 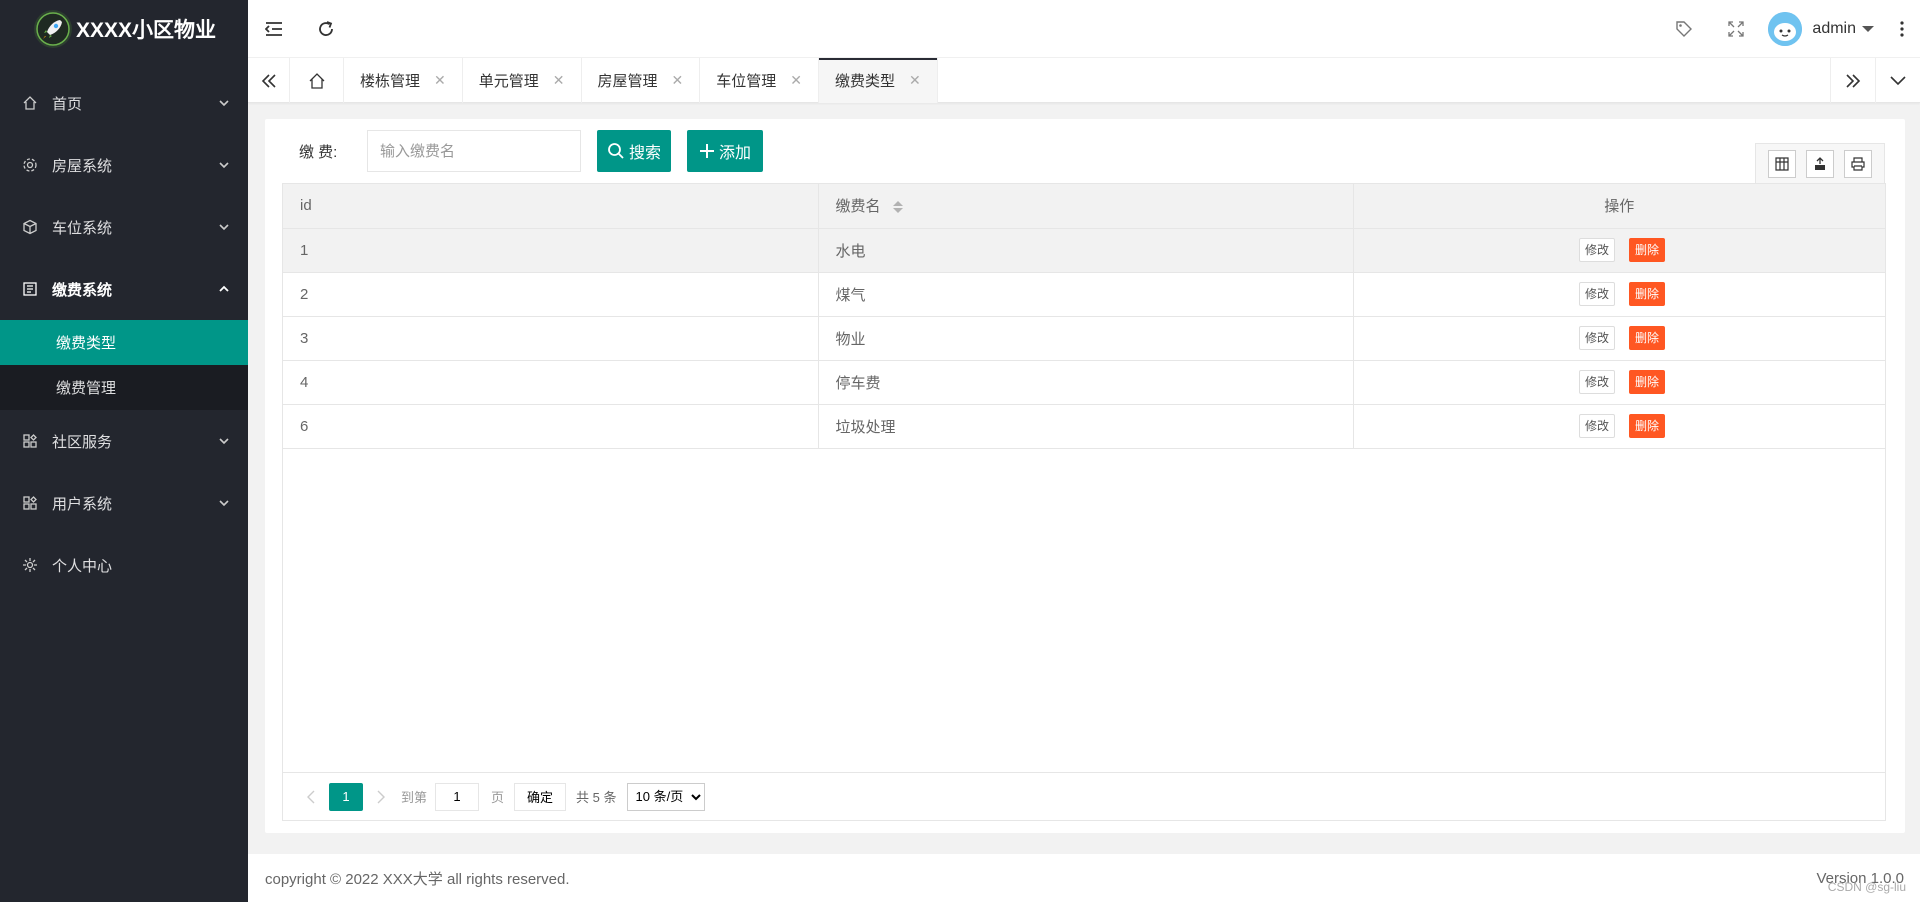 What do you see at coordinates (1782, 163) in the screenshot?
I see `columns-filter-button` at bounding box center [1782, 163].